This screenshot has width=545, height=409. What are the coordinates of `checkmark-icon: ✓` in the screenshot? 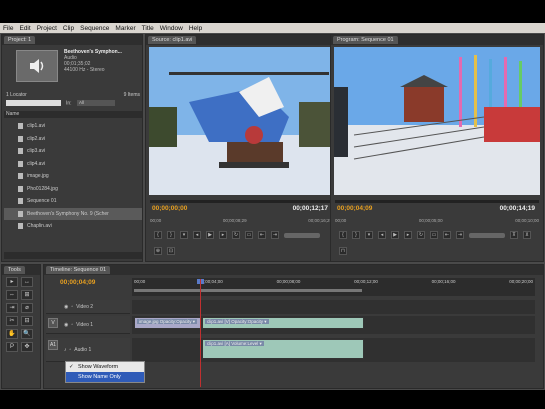 It's located at (71, 367).